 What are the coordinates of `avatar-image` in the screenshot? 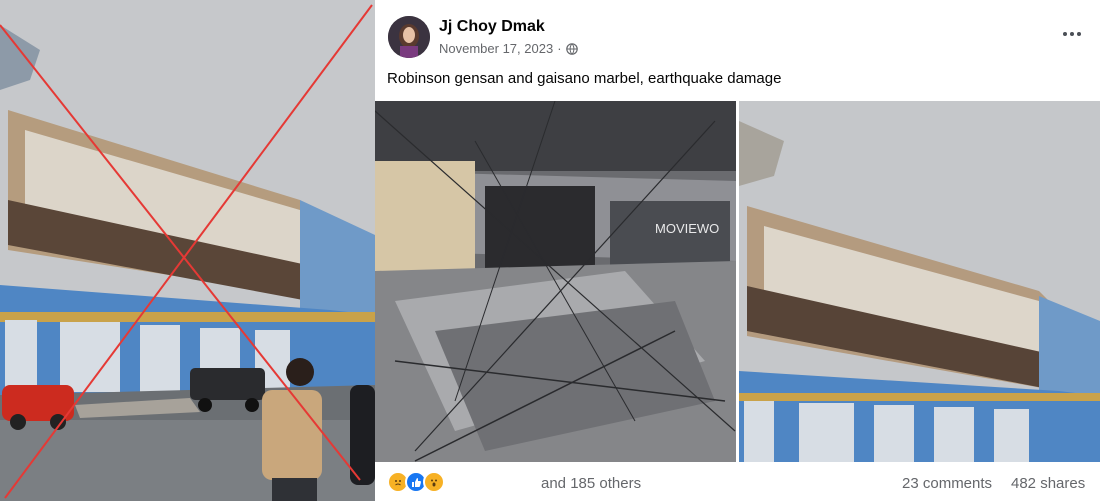 It's located at (409, 37).